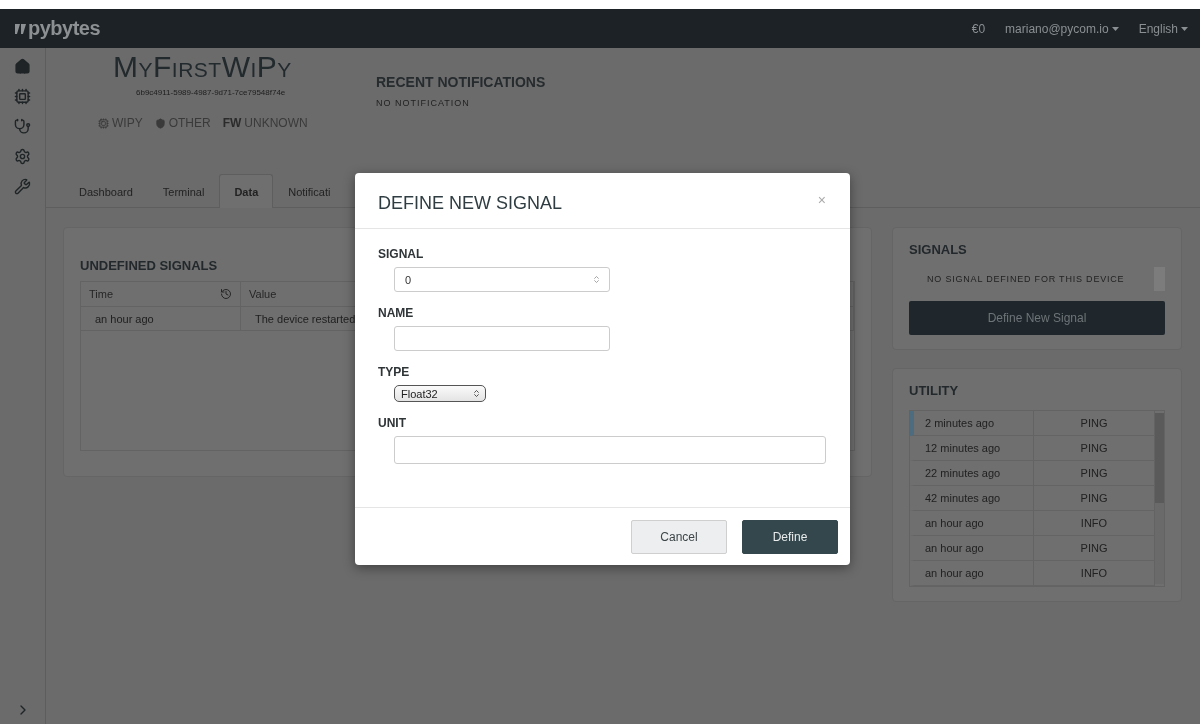  Describe the element at coordinates (394, 372) in the screenshot. I see `field-label: TYPE` at that location.